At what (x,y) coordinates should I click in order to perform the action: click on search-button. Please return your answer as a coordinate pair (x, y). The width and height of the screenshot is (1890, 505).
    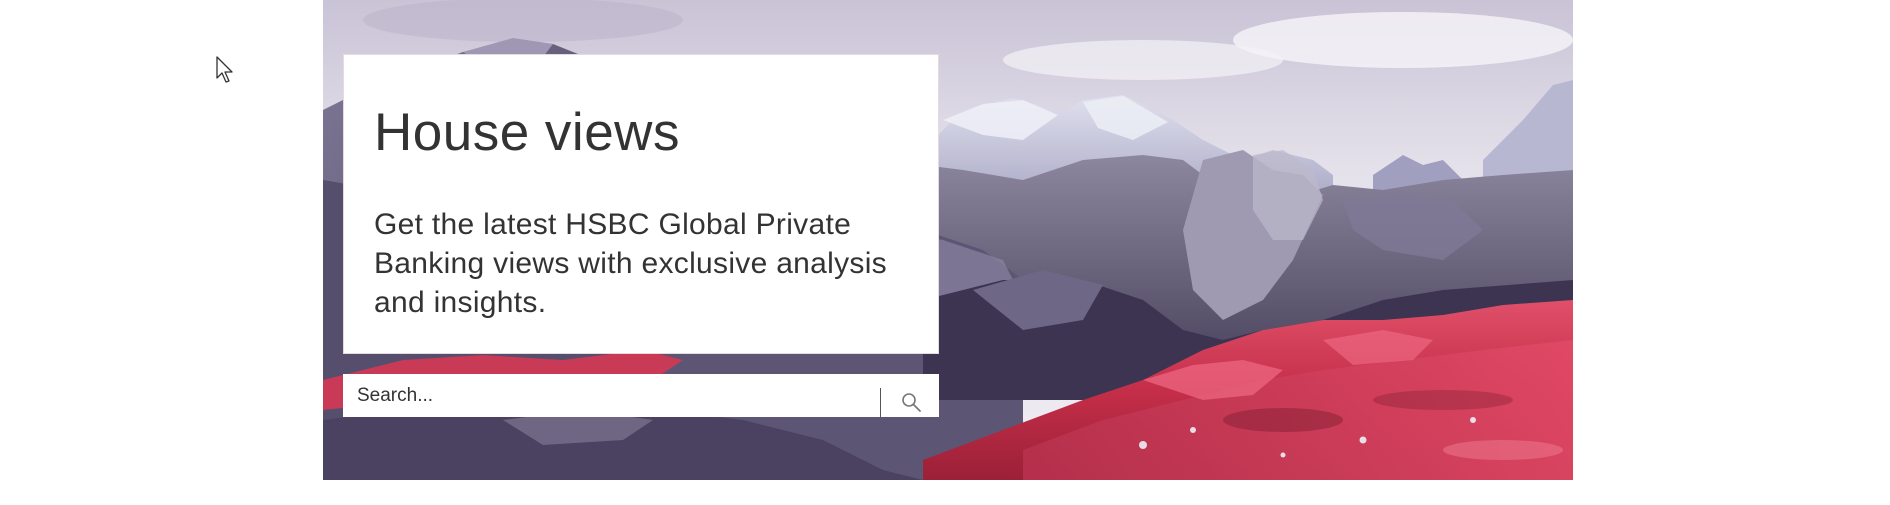
    Looking at the image, I should click on (911, 399).